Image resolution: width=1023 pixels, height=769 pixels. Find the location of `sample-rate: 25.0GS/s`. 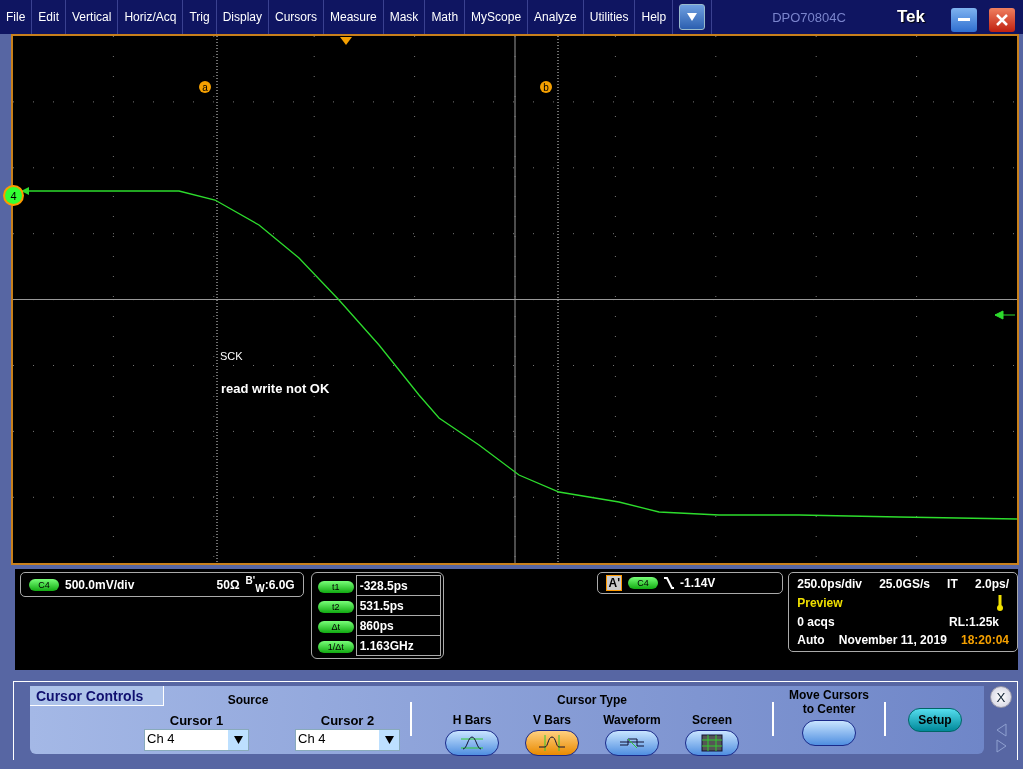

sample-rate: 25.0GS/s is located at coordinates (904, 584).